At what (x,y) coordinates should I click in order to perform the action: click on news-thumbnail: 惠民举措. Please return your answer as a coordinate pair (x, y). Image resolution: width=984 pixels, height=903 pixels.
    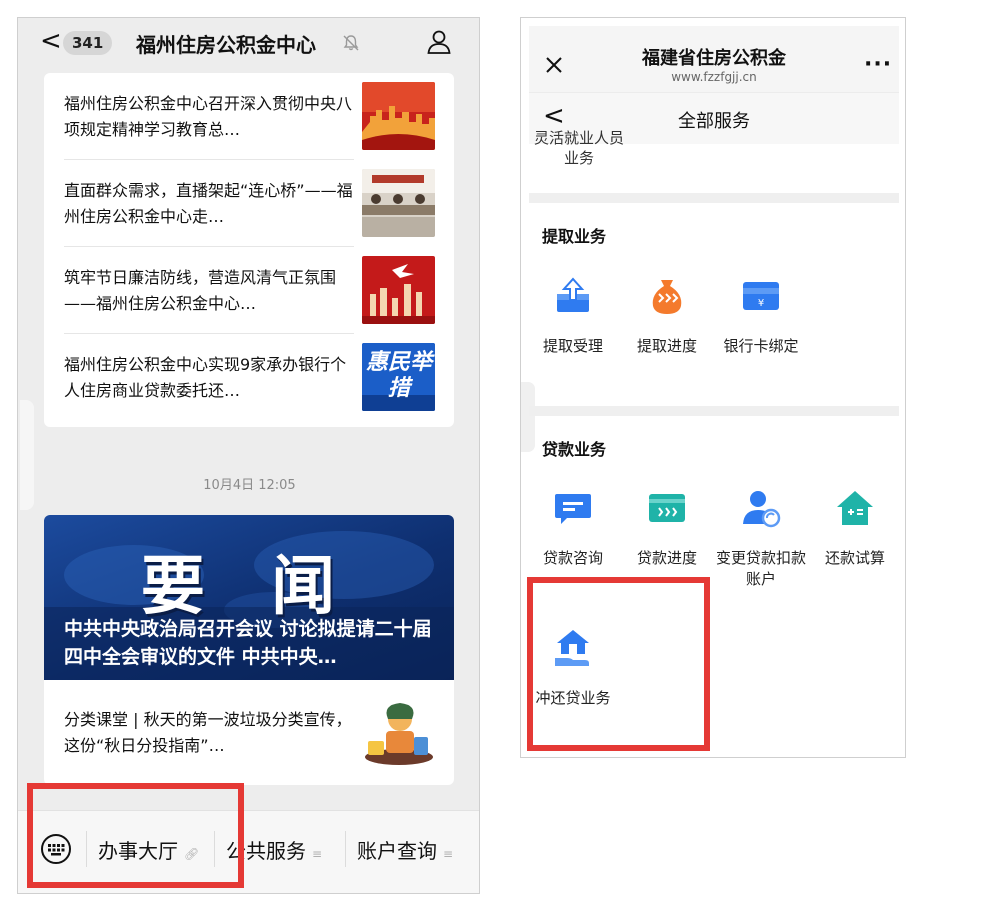
    Looking at the image, I should click on (398, 377).